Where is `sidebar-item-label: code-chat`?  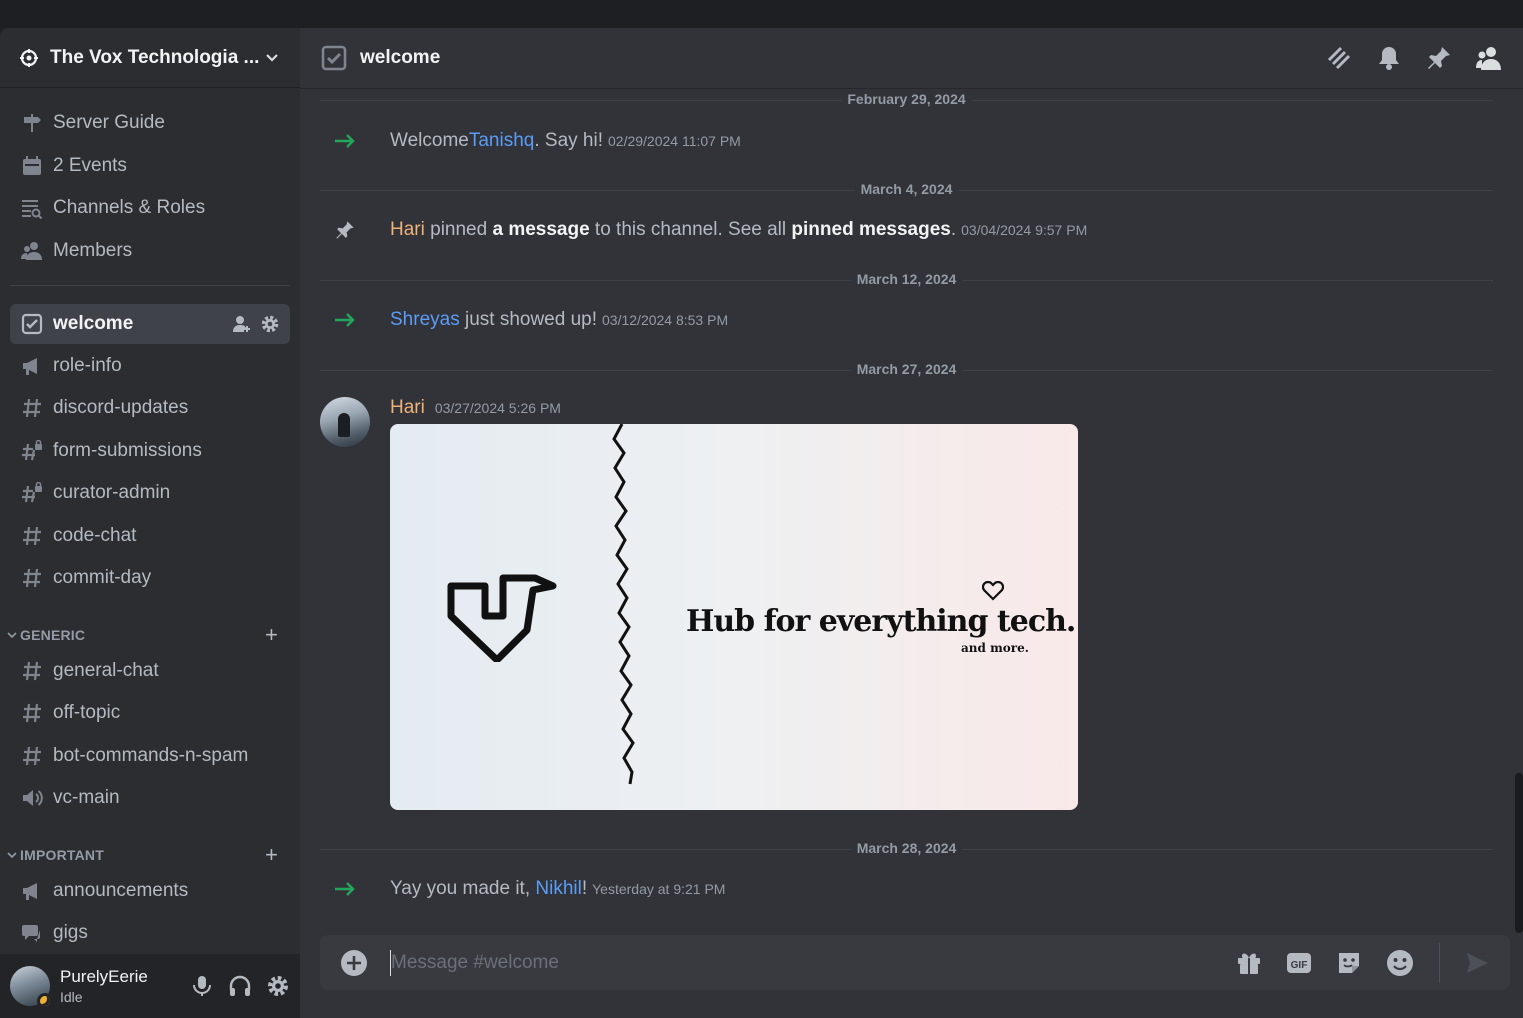
sidebar-item-label: code-chat is located at coordinates (95, 535).